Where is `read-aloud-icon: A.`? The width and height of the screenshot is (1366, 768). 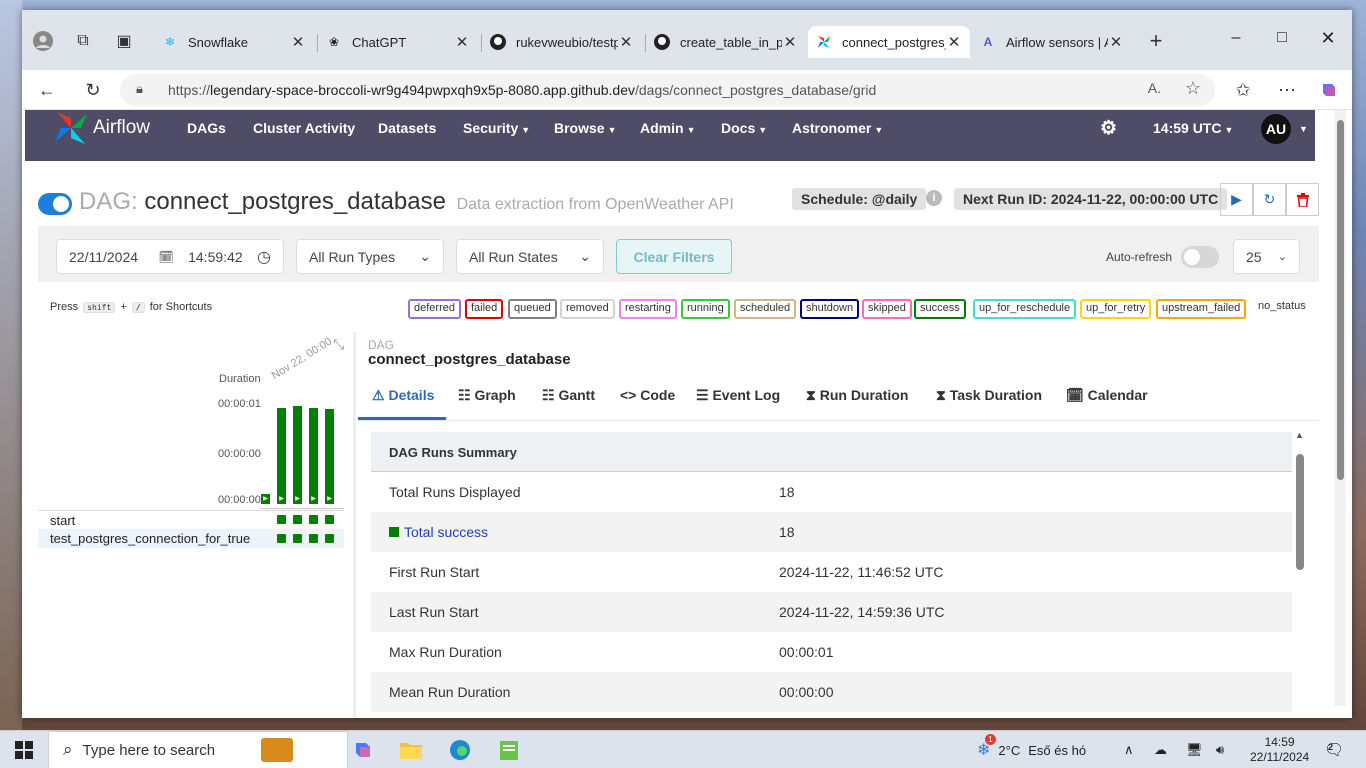
read-aloud-icon: A. is located at coordinates (1154, 88).